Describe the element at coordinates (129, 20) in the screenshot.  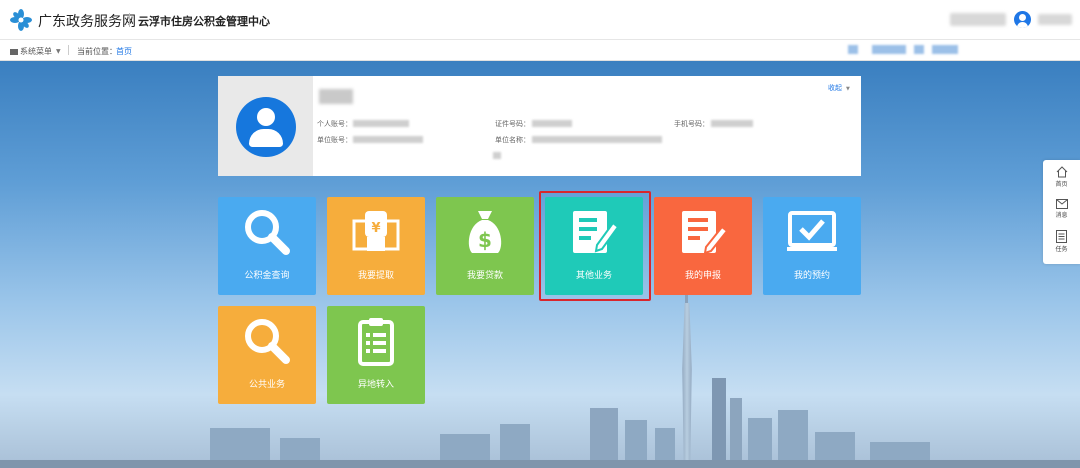
I see `header-divider` at that location.